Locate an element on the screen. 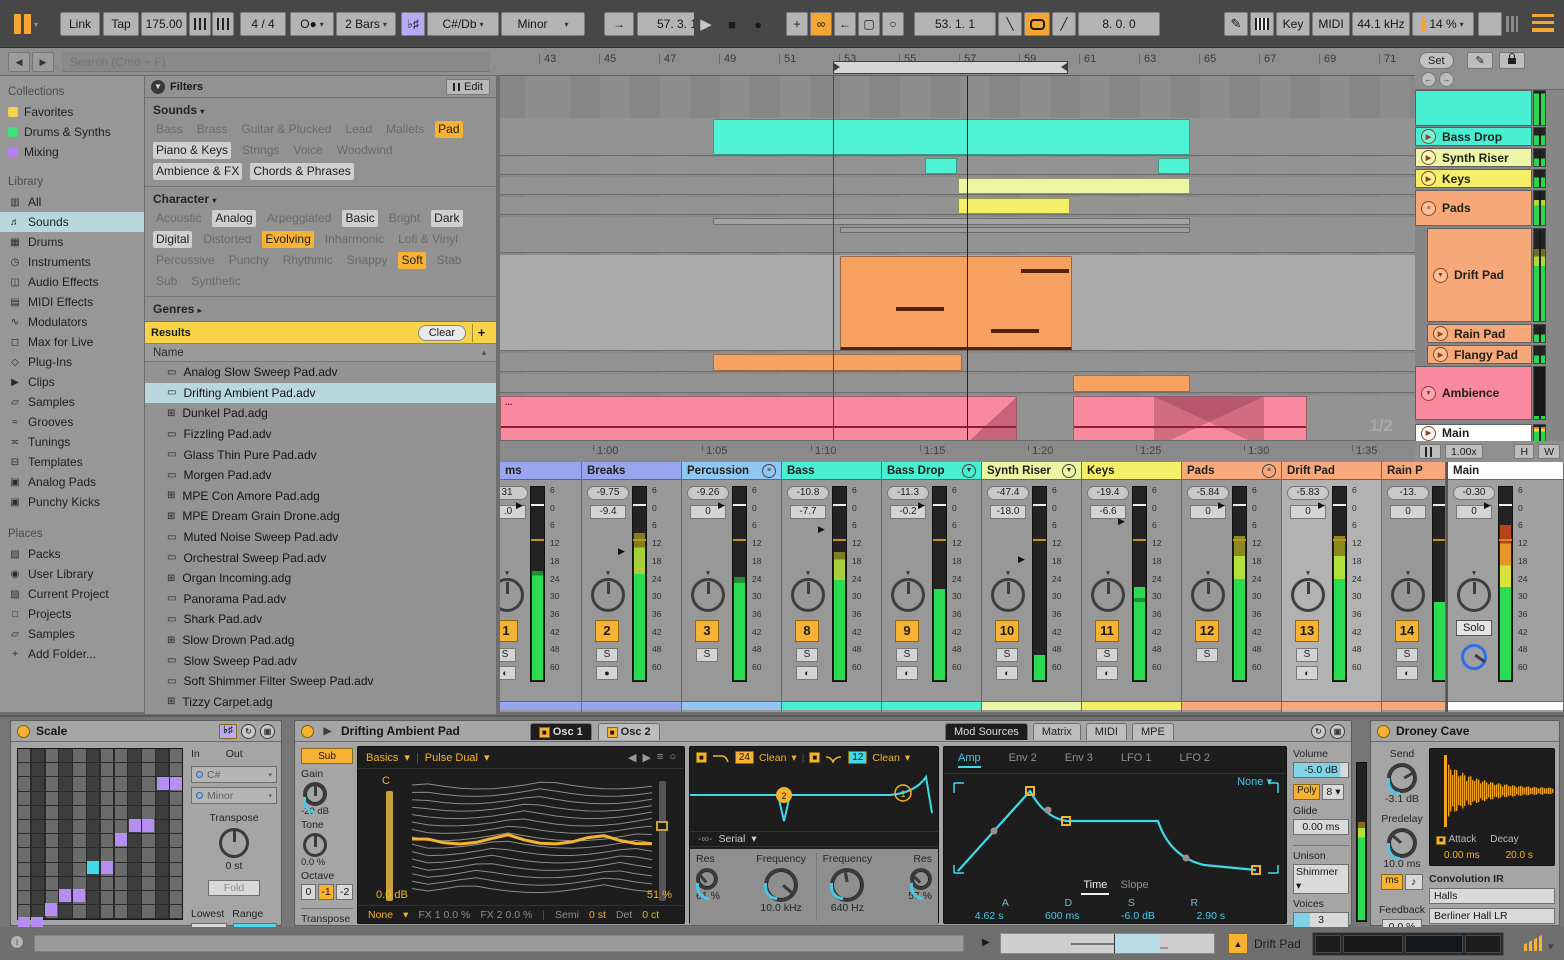 This screenshot has width=1564, height=960. filter-tag: Evolving is located at coordinates (288, 239).